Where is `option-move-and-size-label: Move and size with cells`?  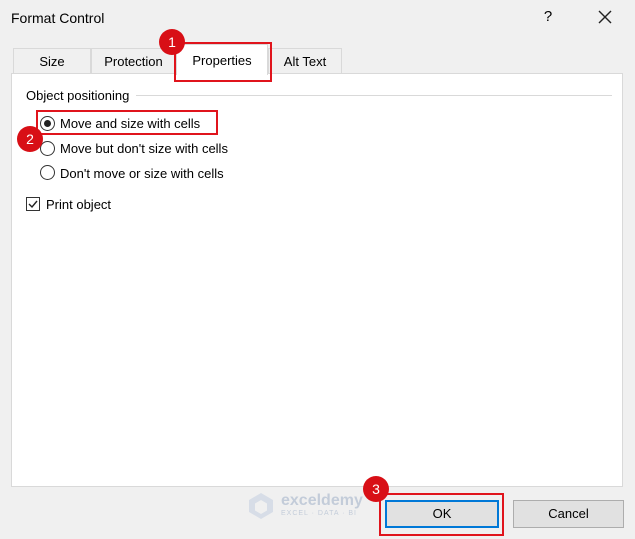
option-move-and-size-label: Move and size with cells is located at coordinates (130, 123).